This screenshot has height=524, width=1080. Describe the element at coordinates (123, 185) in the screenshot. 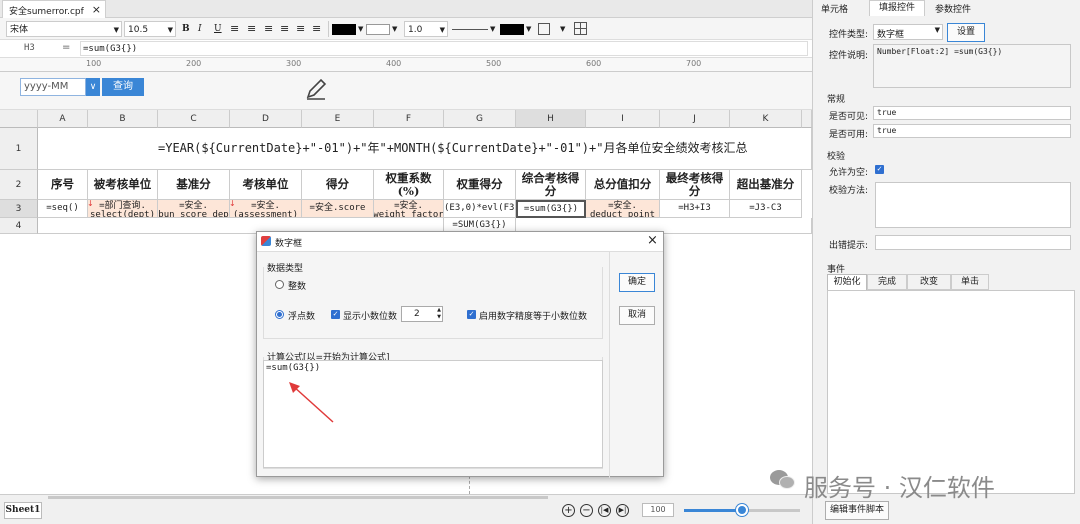

I see `header-cell: 被考核单位` at that location.